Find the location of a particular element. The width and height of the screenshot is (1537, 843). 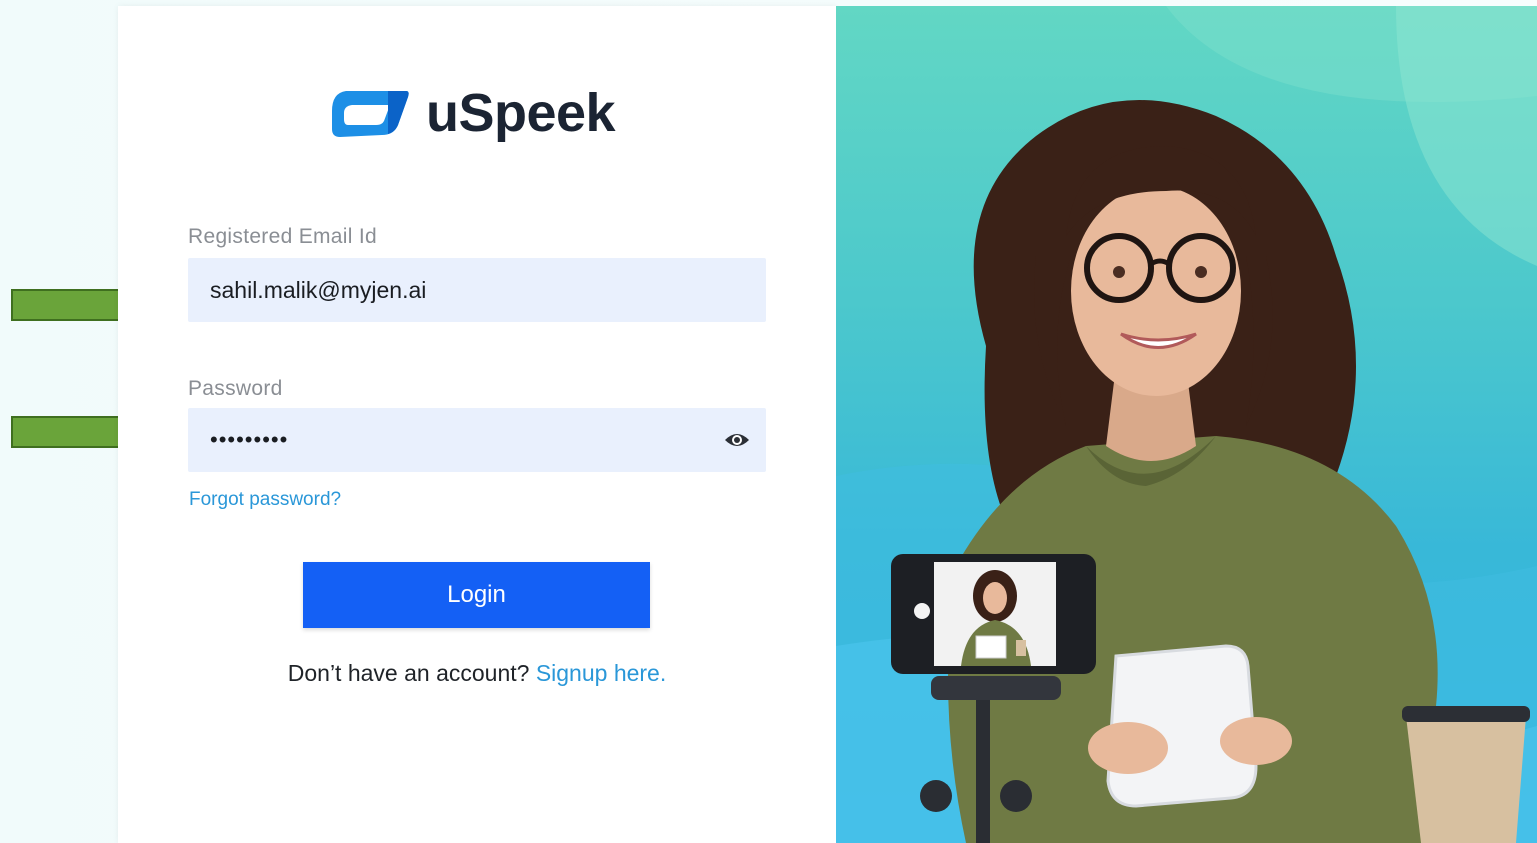

forgot-password-link: Forgot password? is located at coordinates (265, 500).